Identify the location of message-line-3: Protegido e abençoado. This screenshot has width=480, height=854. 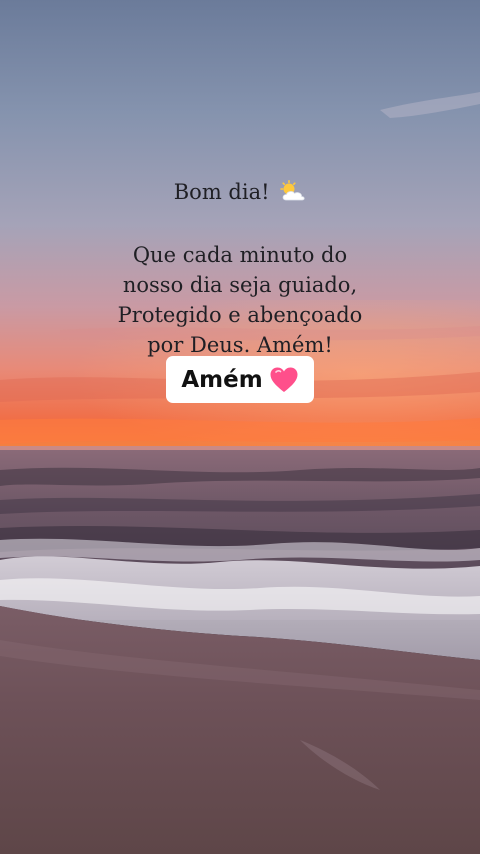
(240, 315).